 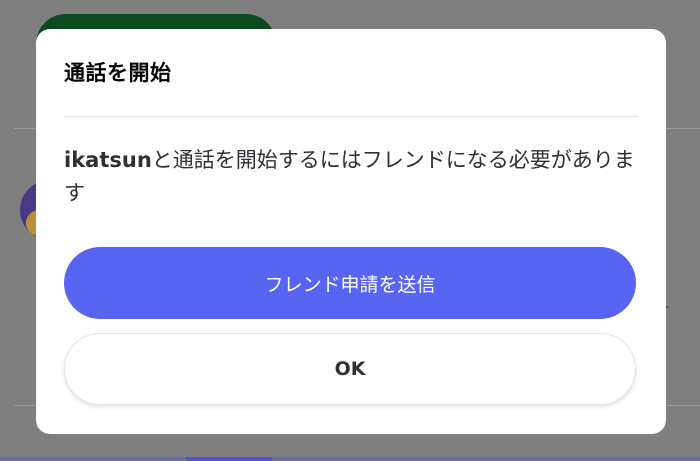 What do you see at coordinates (354, 177) in the screenshot?
I see `dialog-message: ikatsunと通話を開始するにはフレンドになる必要があります` at bounding box center [354, 177].